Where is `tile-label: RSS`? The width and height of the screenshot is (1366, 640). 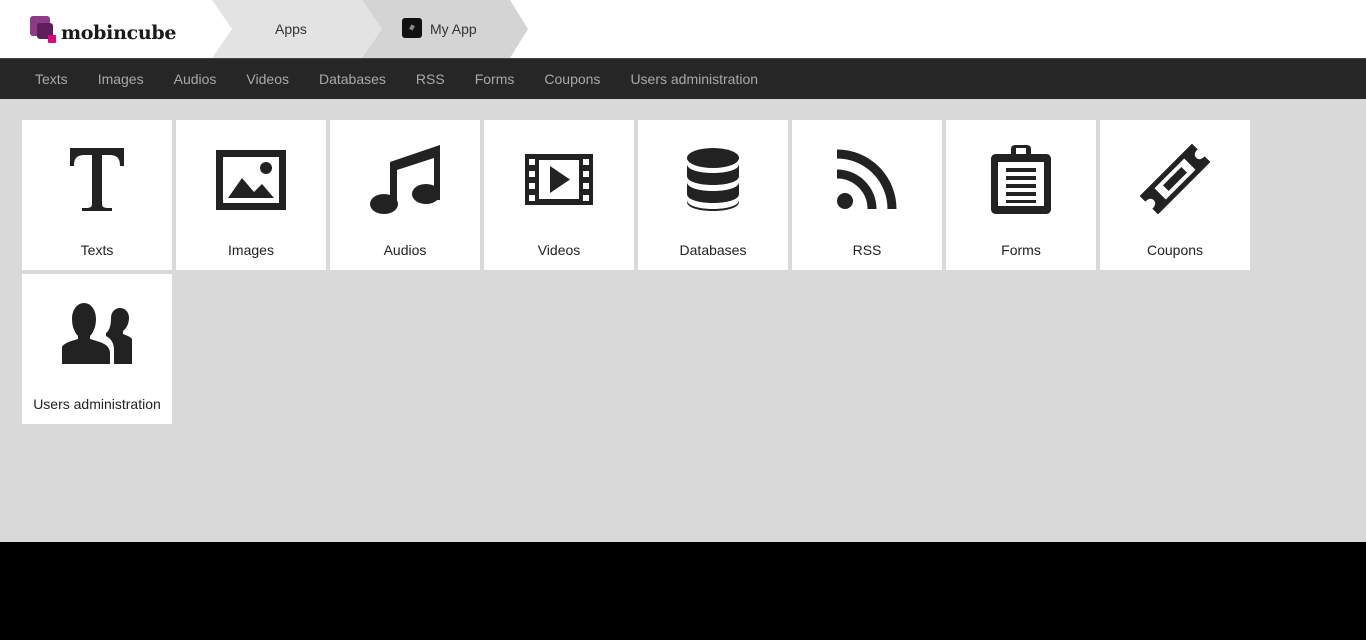 tile-label: RSS is located at coordinates (867, 250).